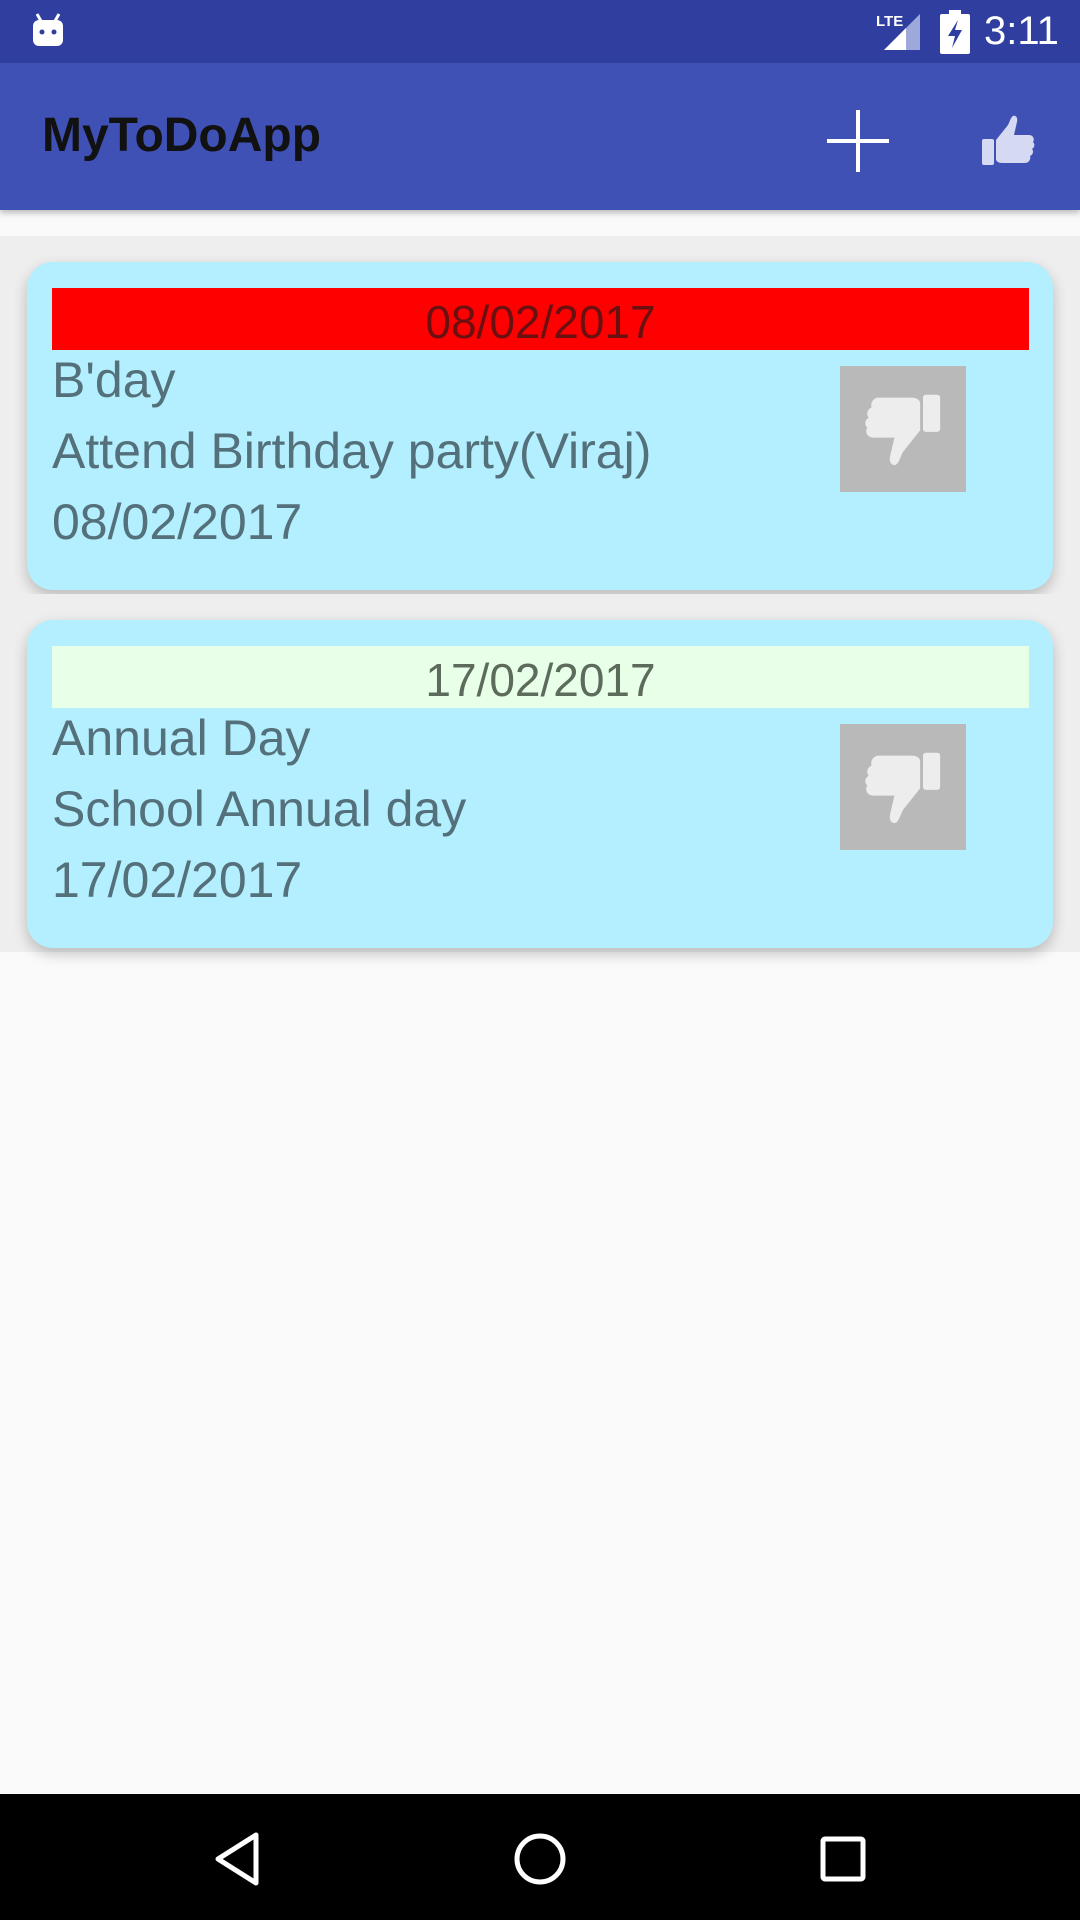 Image resolution: width=1080 pixels, height=1920 pixels. I want to click on battery-icon, so click(955, 32).